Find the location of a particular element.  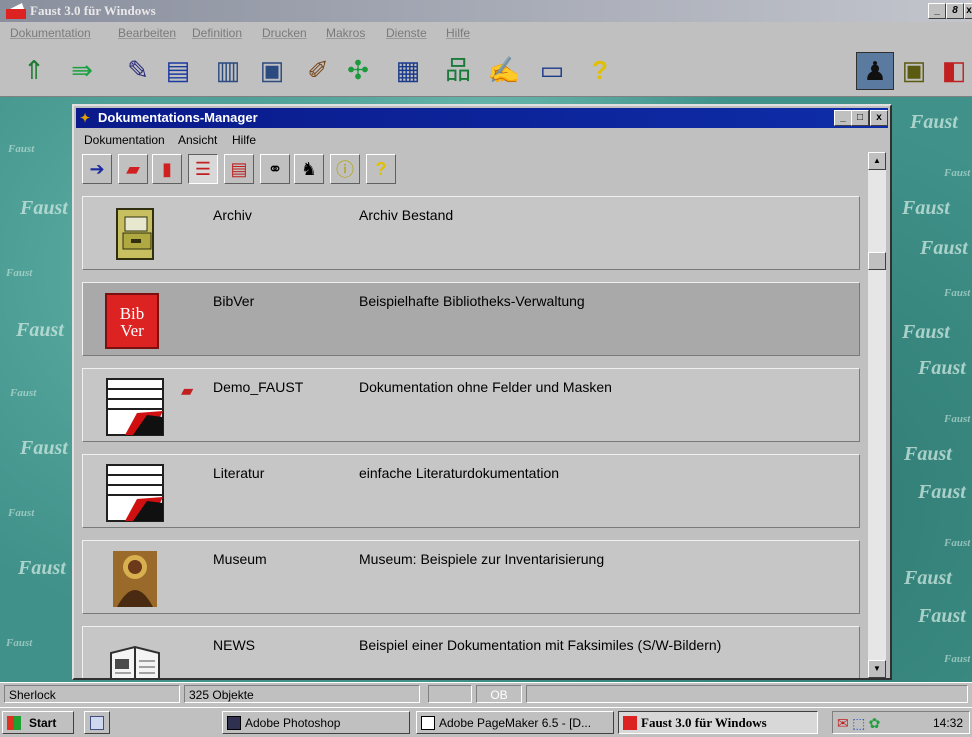

bibver-book-icon: Bib Ver is located at coordinates (132, 321).